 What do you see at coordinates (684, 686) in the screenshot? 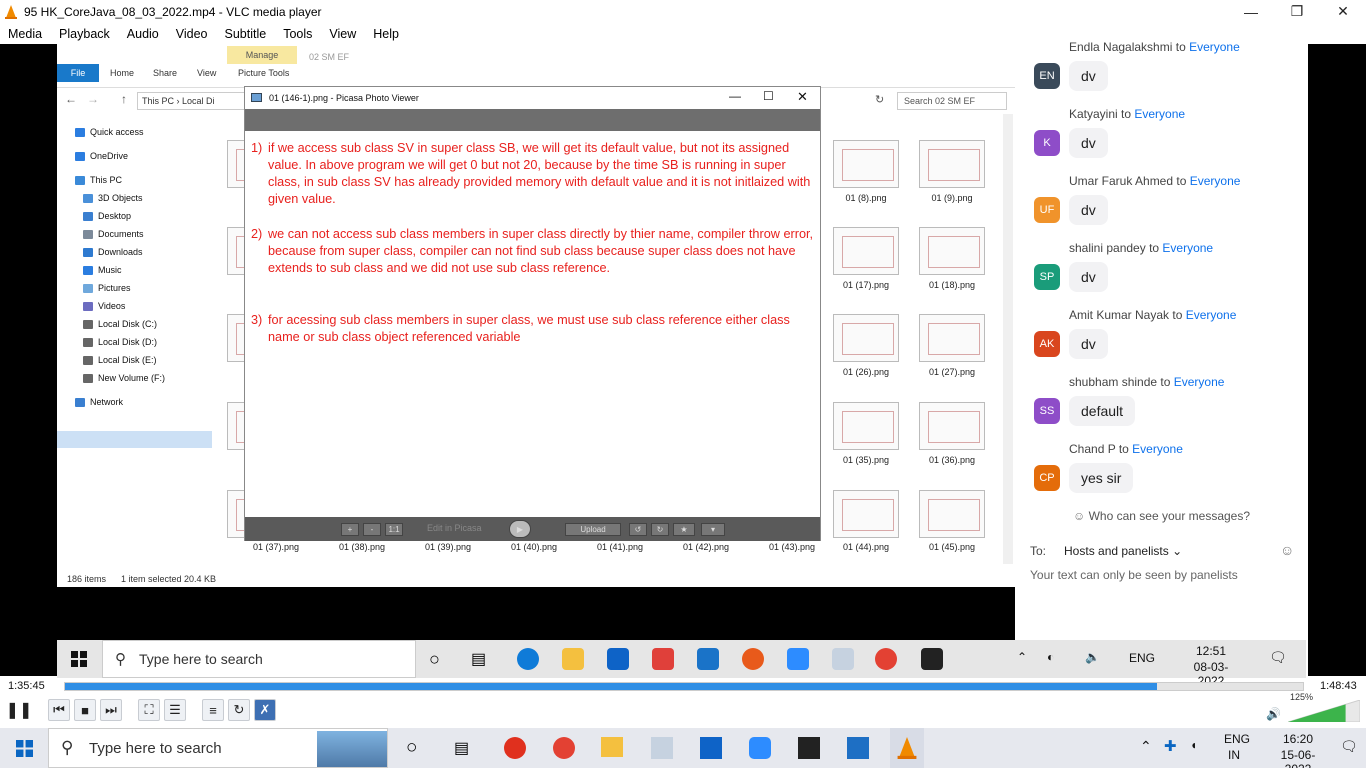
I see `seek-bar` at bounding box center [684, 686].